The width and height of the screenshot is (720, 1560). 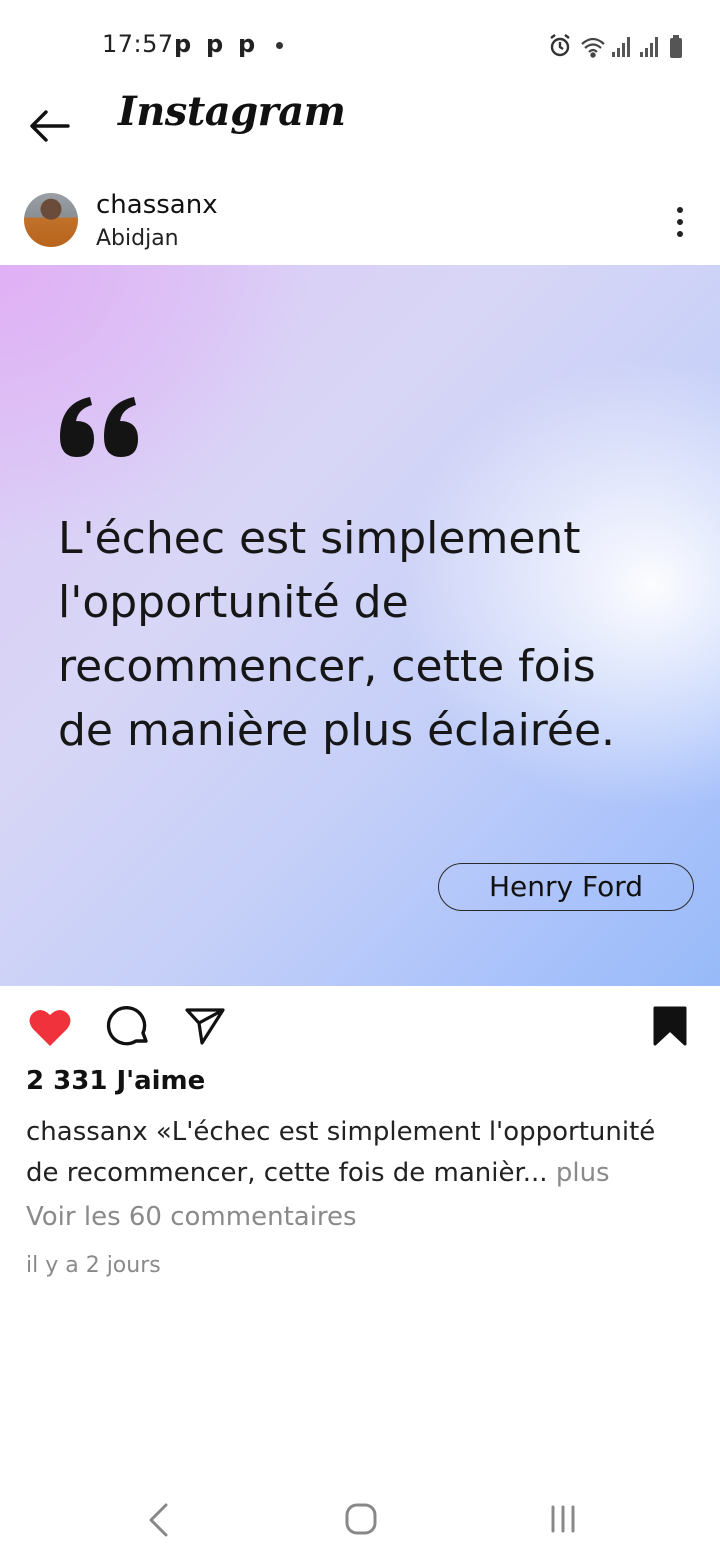 What do you see at coordinates (50, 1027) in the screenshot?
I see `like-heart-icon` at bounding box center [50, 1027].